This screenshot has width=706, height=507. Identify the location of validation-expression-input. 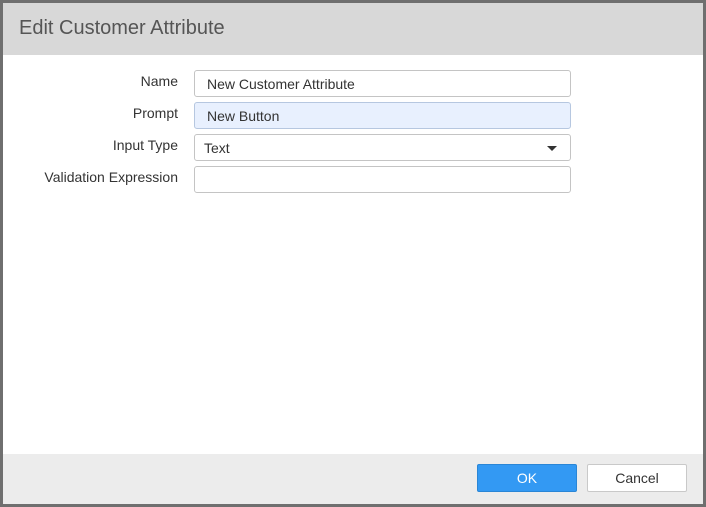
(382, 179).